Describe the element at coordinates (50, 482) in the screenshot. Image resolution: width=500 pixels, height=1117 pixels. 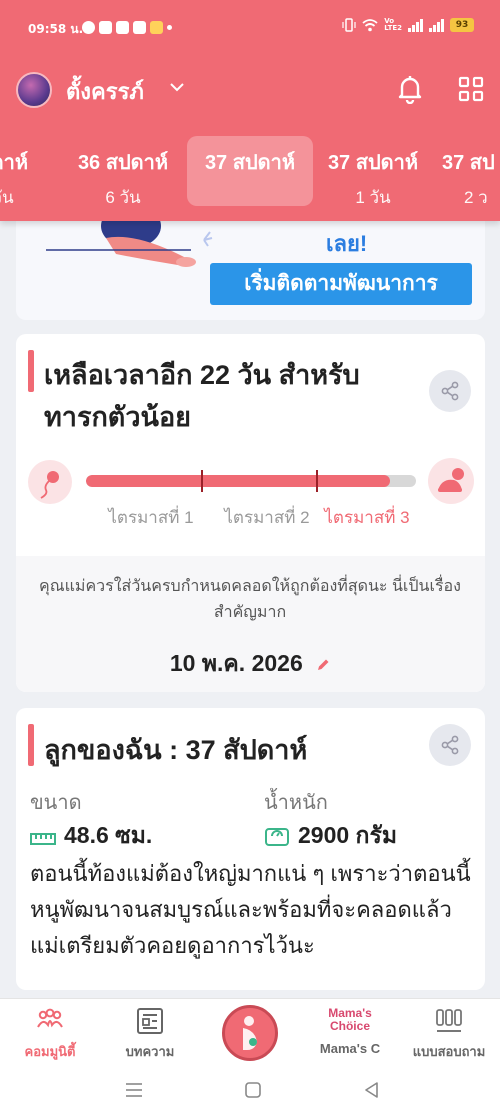
I see `sperm-icon` at that location.